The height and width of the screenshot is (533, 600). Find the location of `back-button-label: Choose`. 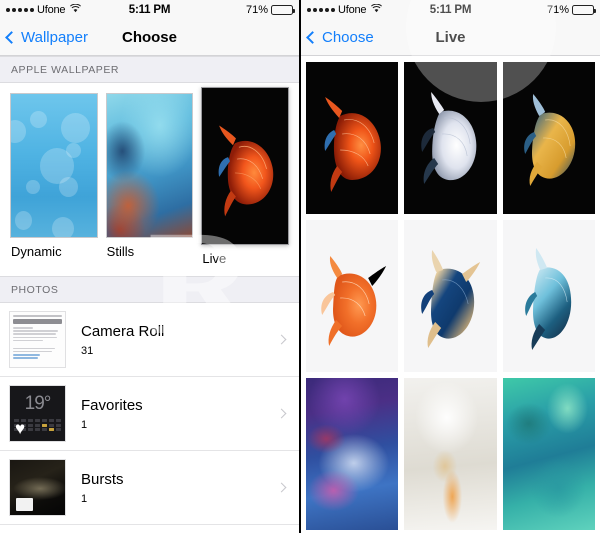

back-button-label: Choose is located at coordinates (348, 37).